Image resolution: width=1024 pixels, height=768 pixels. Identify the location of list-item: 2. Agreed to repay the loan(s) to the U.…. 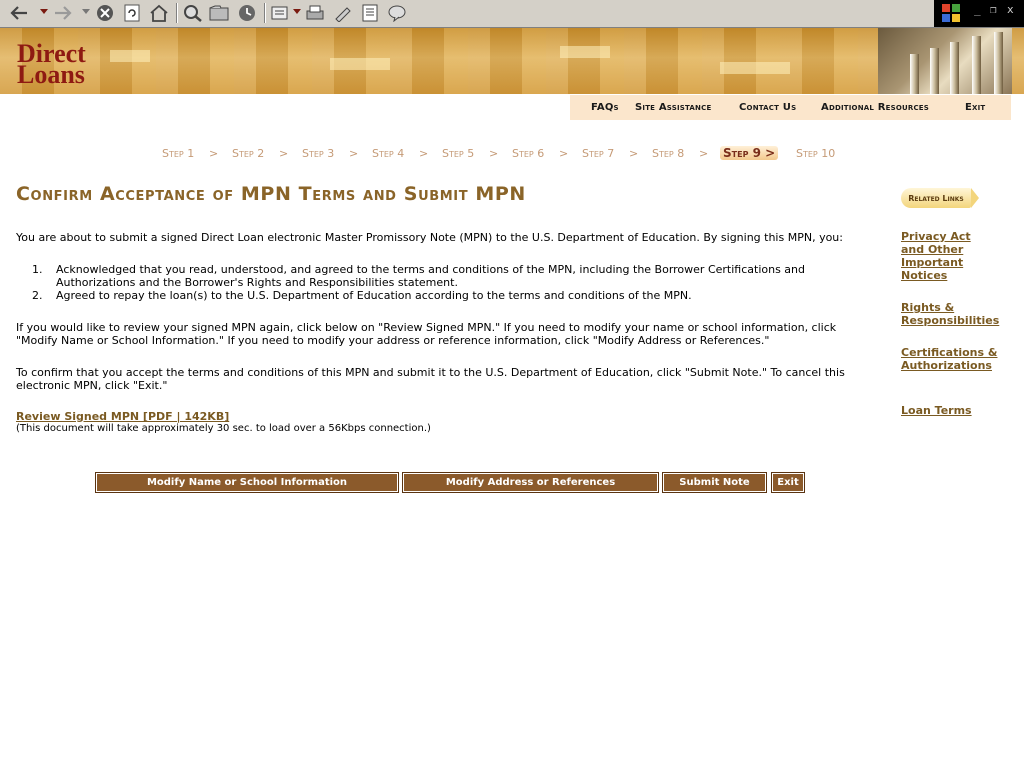
(362, 295).